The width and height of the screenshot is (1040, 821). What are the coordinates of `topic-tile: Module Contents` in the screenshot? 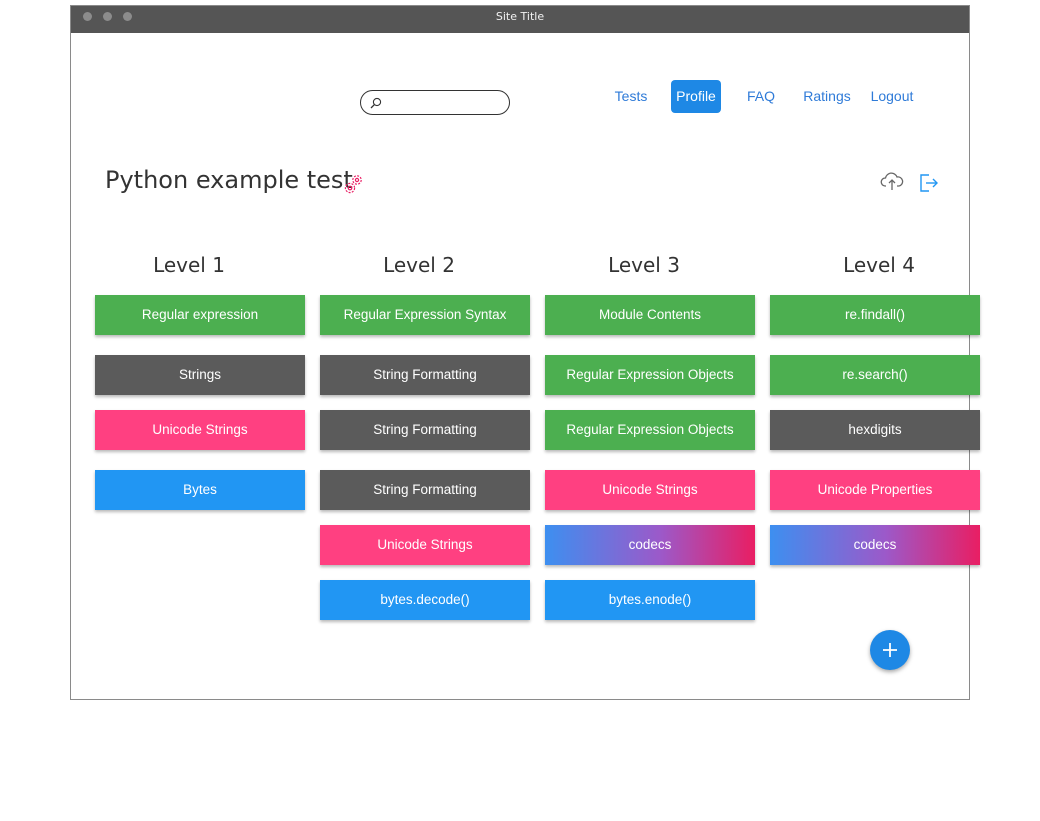 It's located at (650, 315).